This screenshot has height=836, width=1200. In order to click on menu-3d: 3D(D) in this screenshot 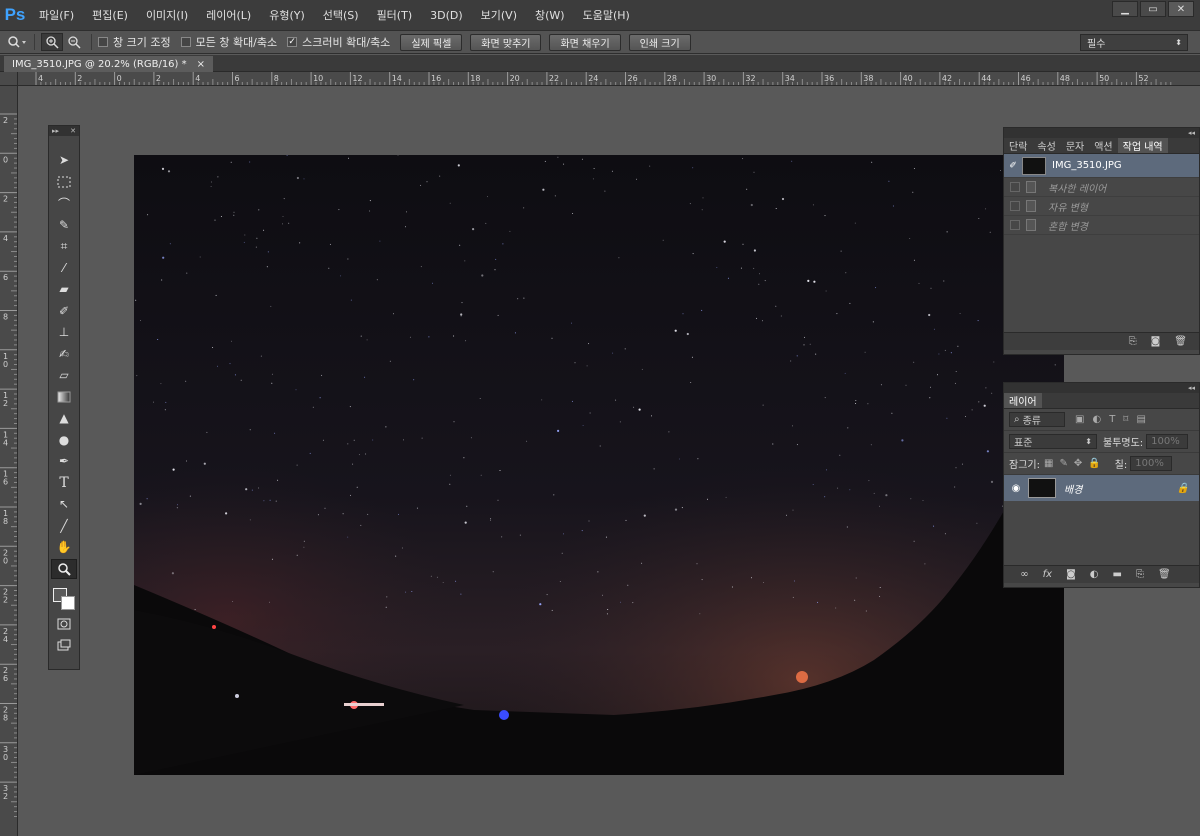, I will do `click(446, 15)`.